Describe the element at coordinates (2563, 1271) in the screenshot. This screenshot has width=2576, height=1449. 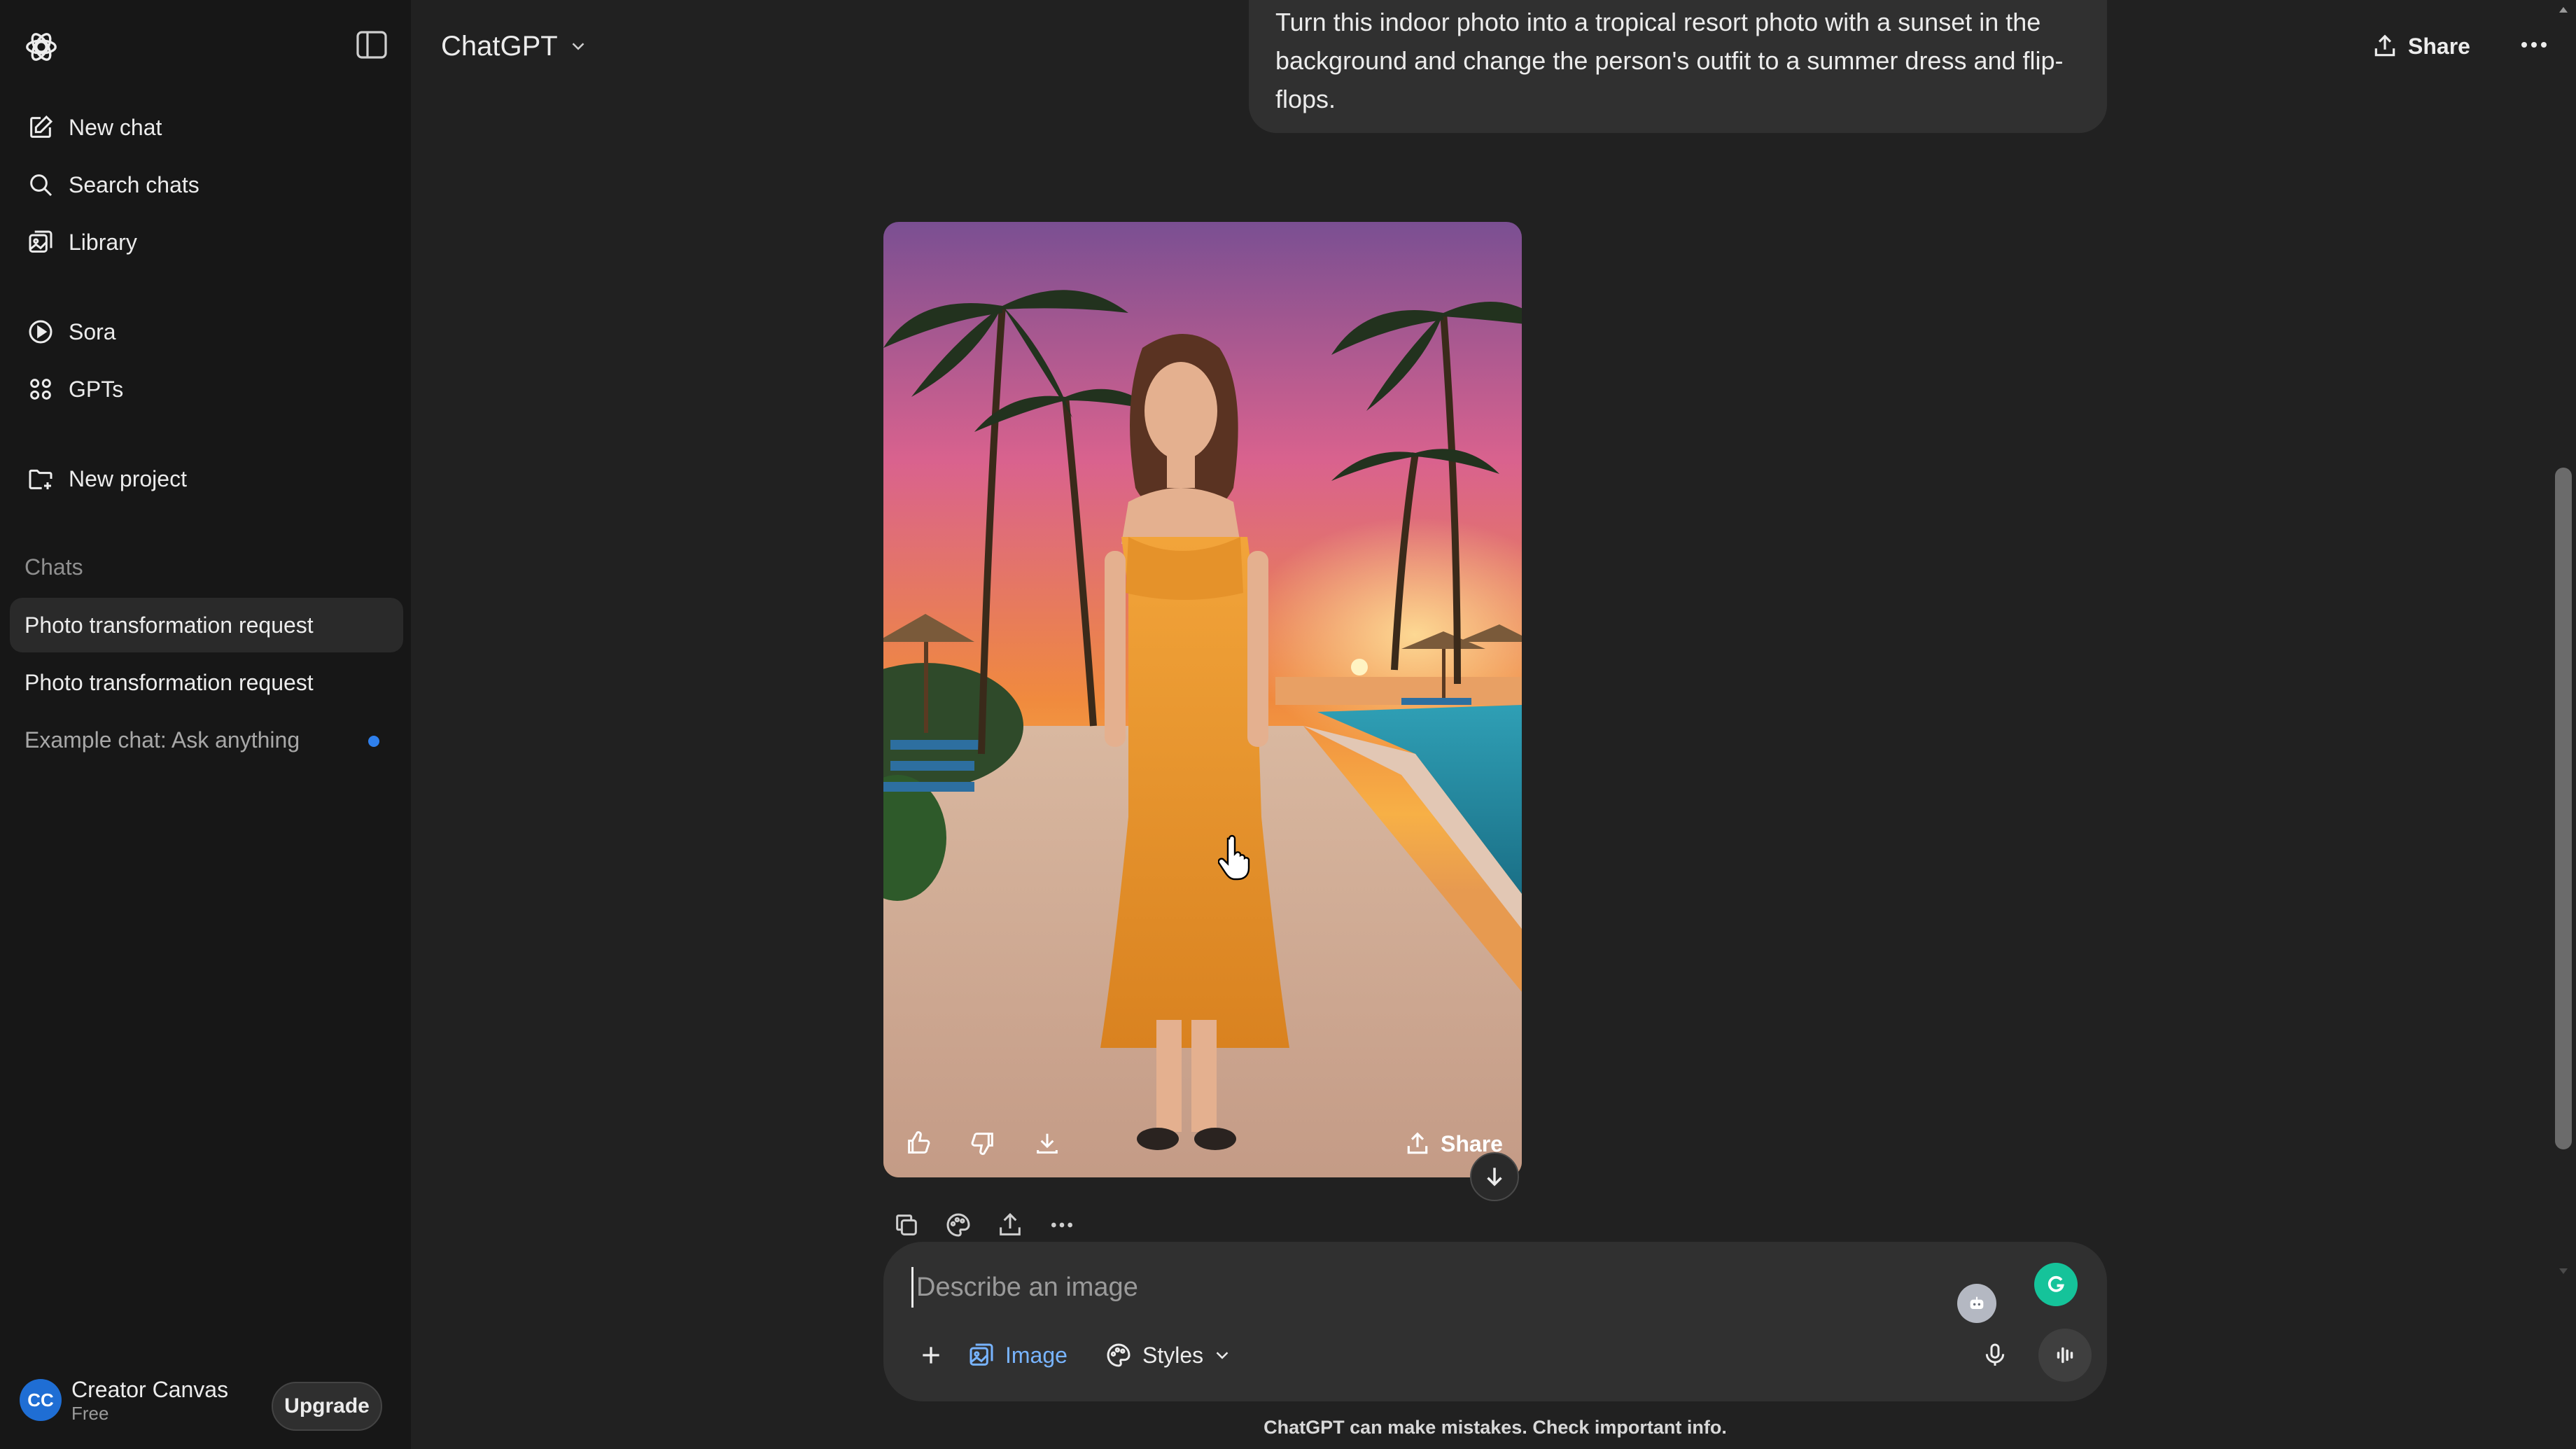
I see `scroll-down-arrow-icon` at that location.